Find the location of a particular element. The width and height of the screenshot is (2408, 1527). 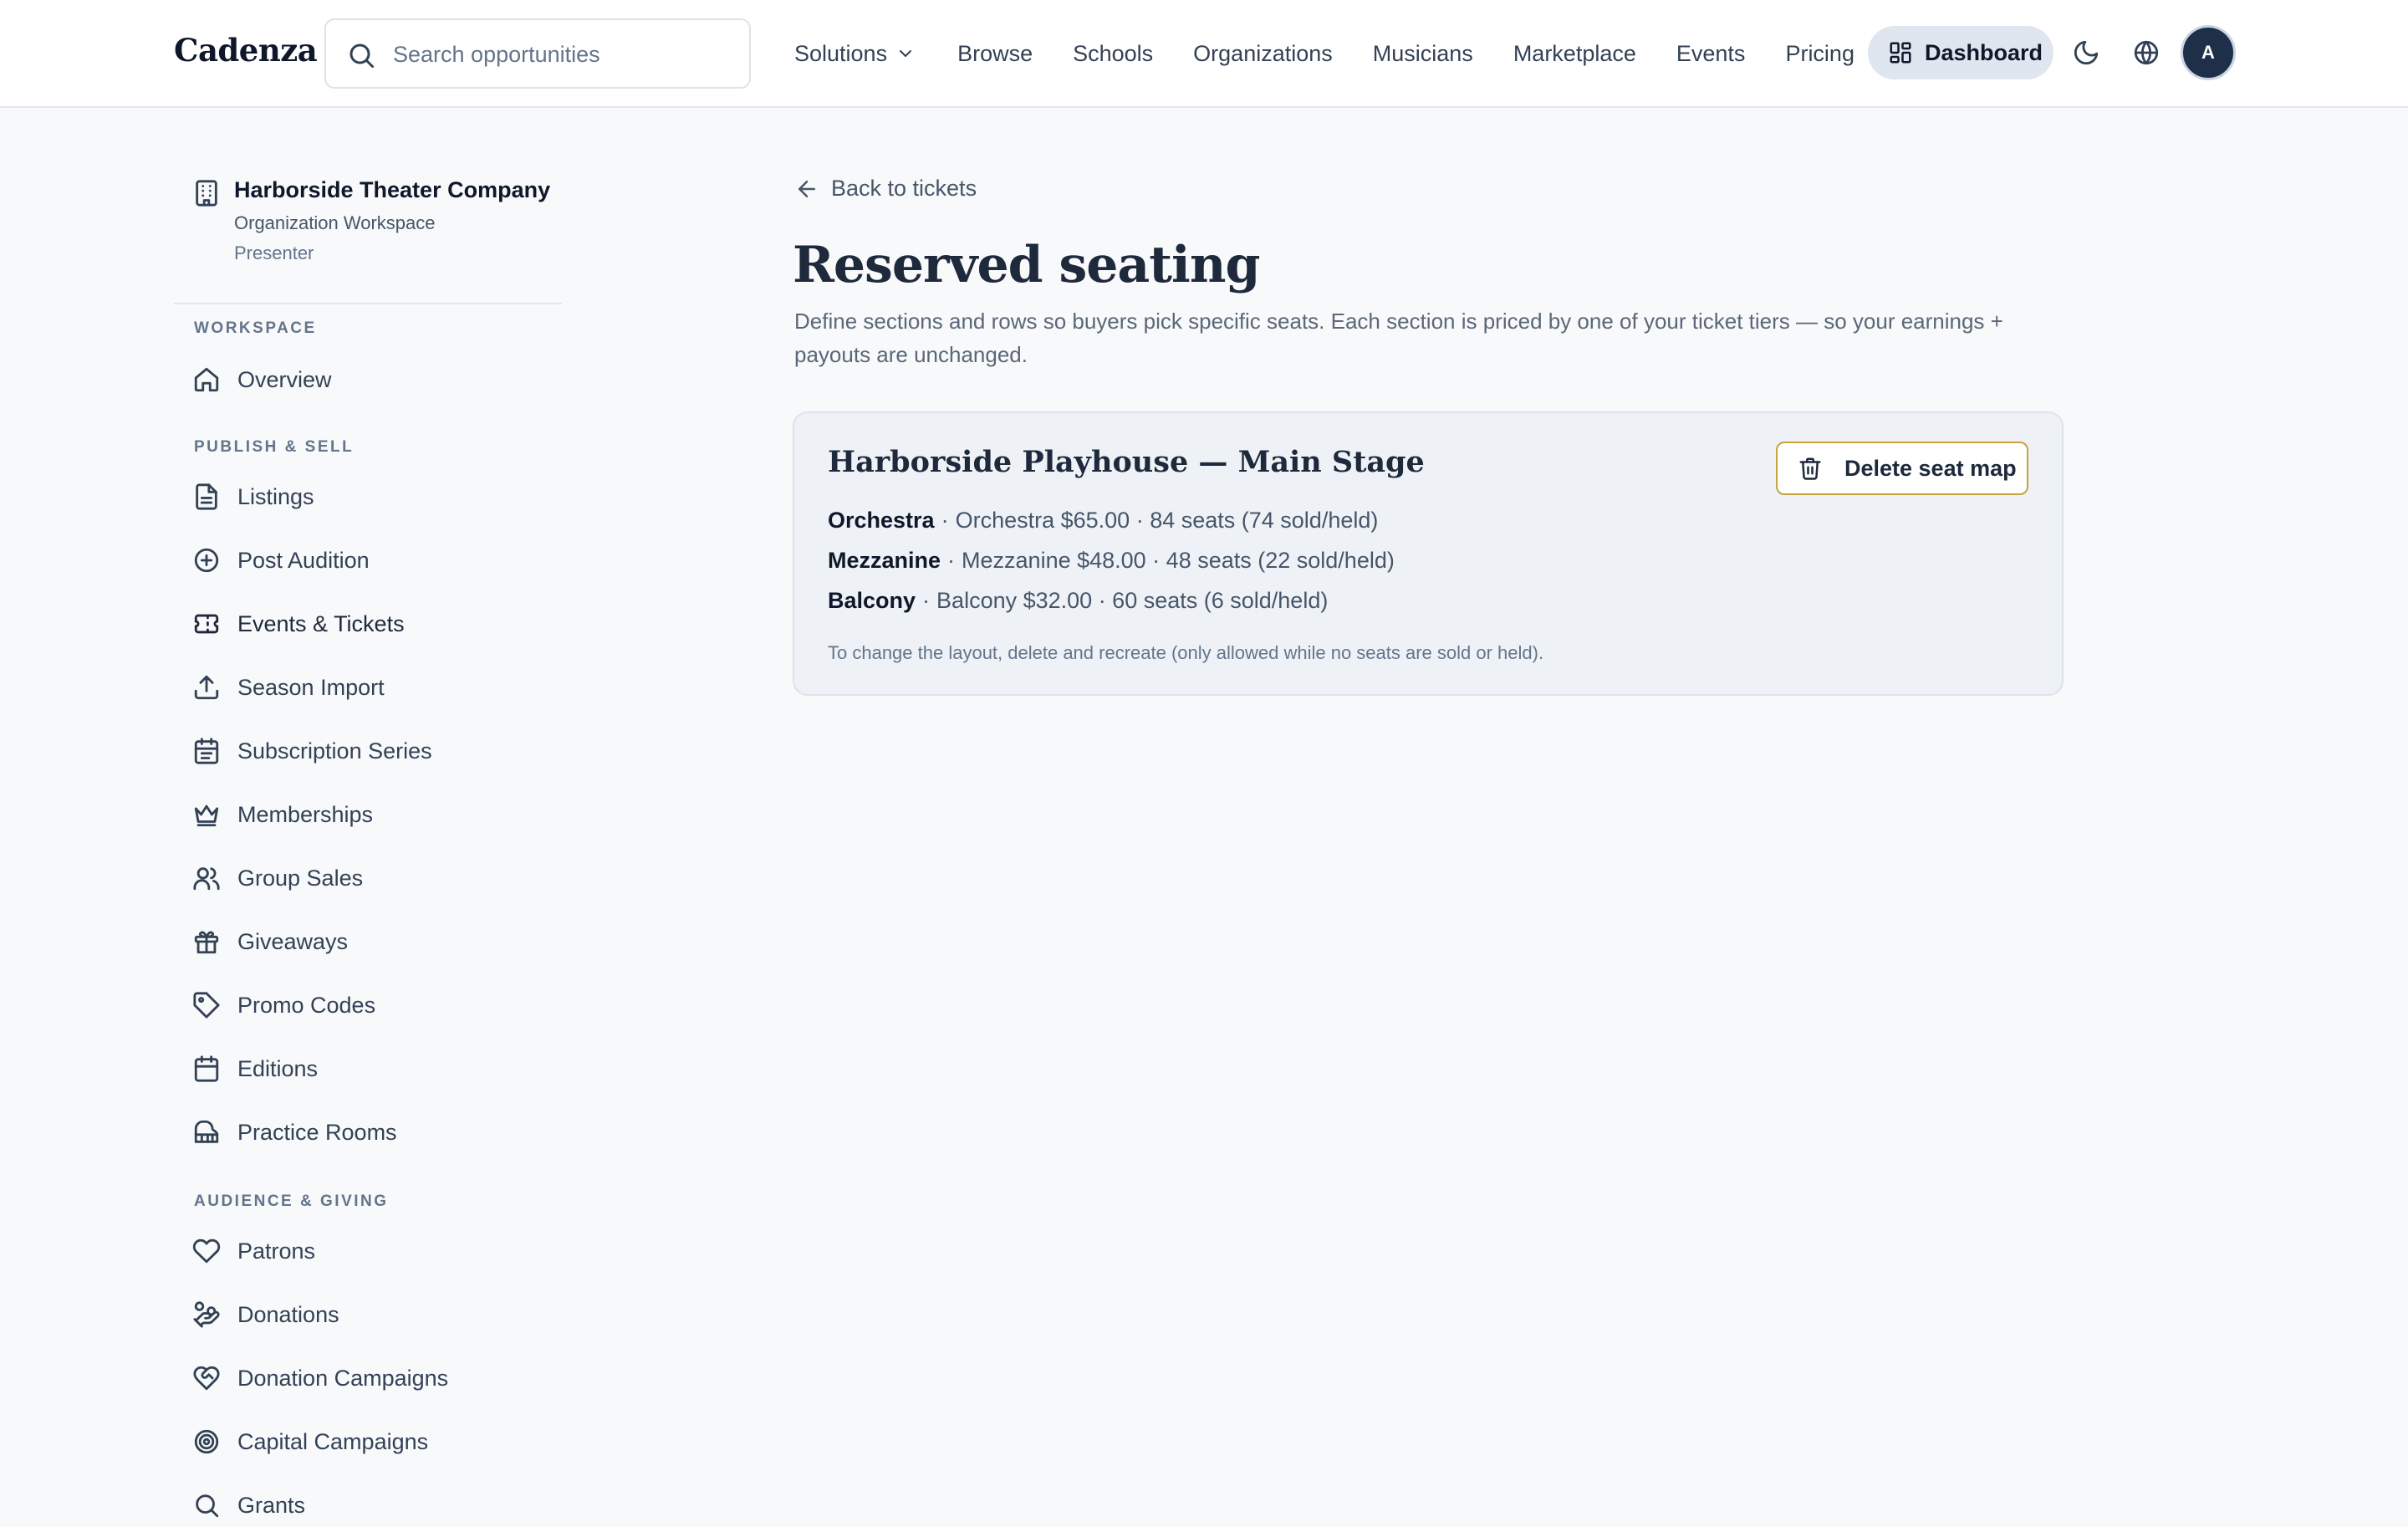

nav-browse: Browse is located at coordinates (995, 54).